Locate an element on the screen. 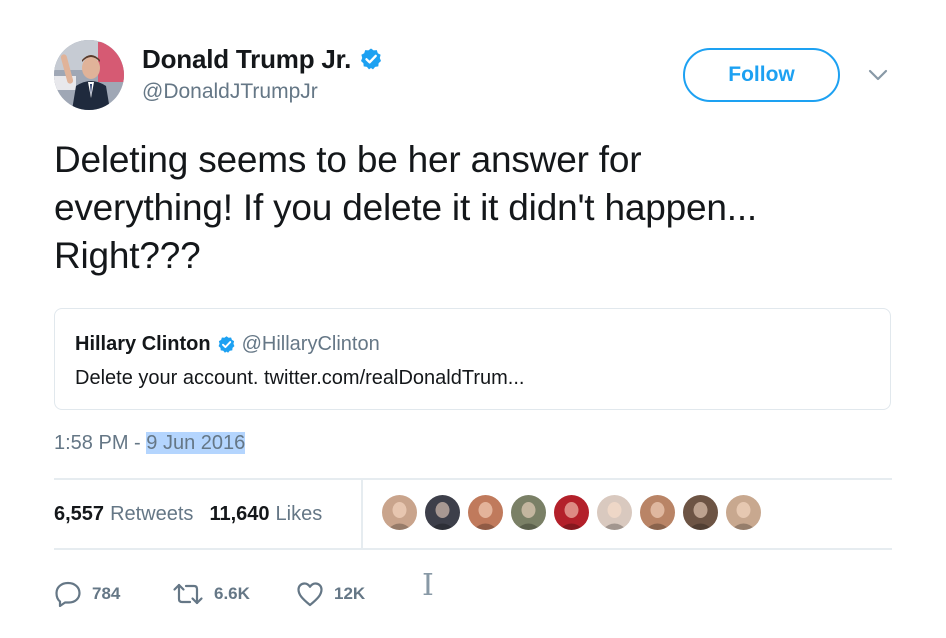 This screenshot has width=946, height=638. tweet-actions: 784 6.6K 12K is located at coordinates (234, 594).